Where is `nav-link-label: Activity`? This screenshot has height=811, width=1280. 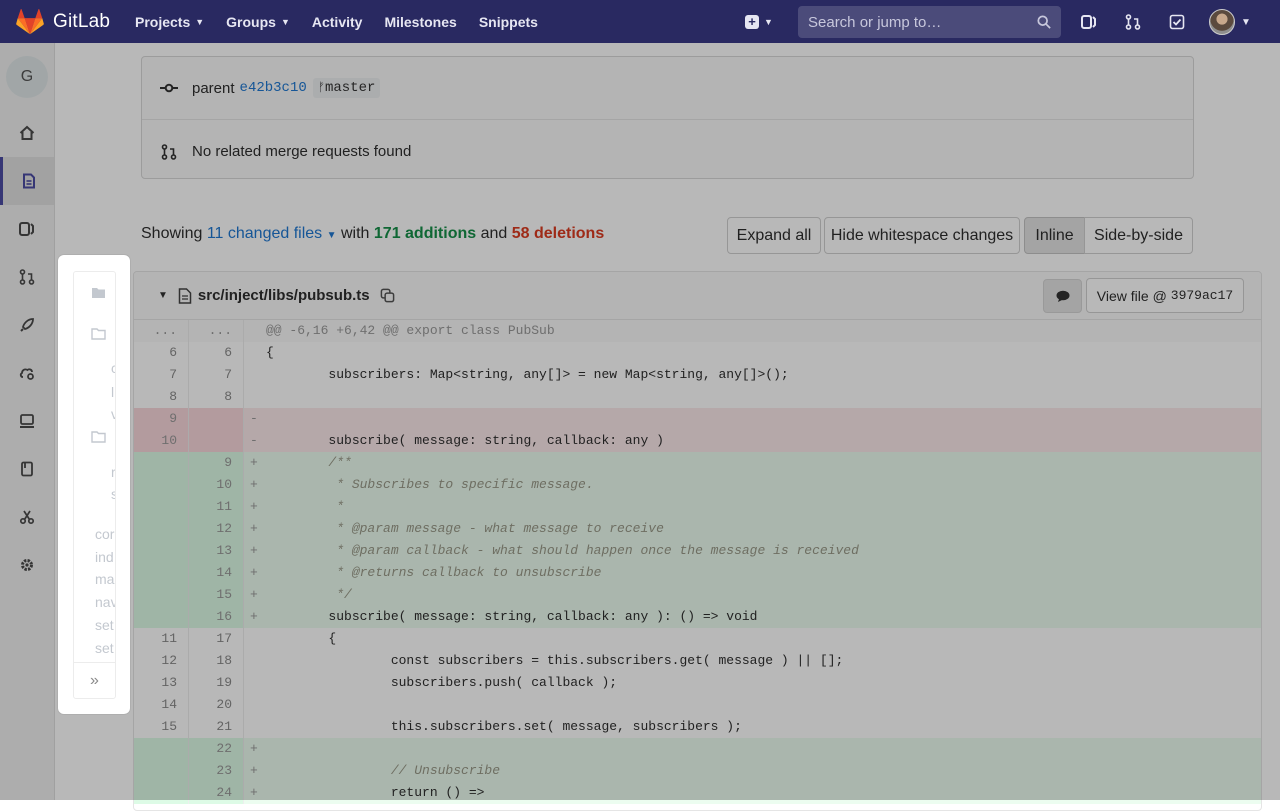 nav-link-label: Activity is located at coordinates (337, 21).